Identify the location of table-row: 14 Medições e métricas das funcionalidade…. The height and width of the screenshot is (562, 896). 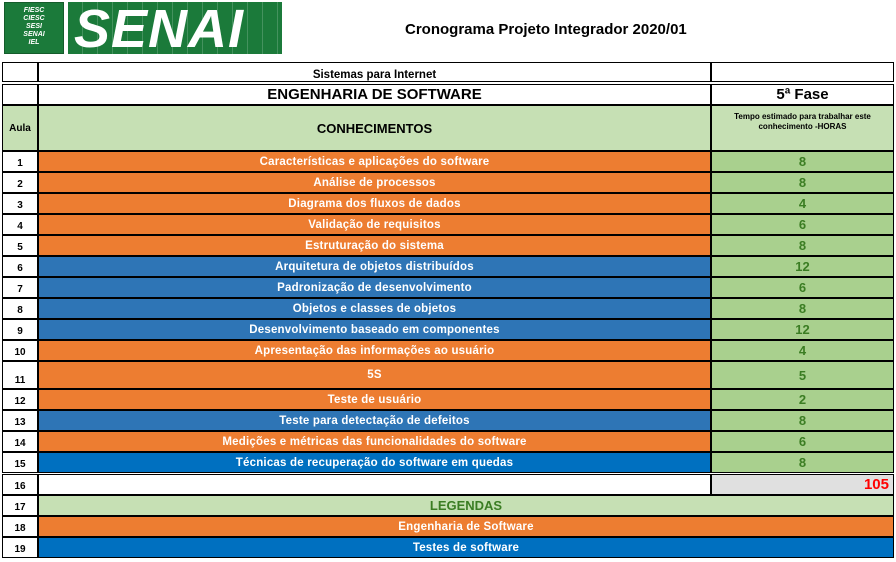
(448, 441).